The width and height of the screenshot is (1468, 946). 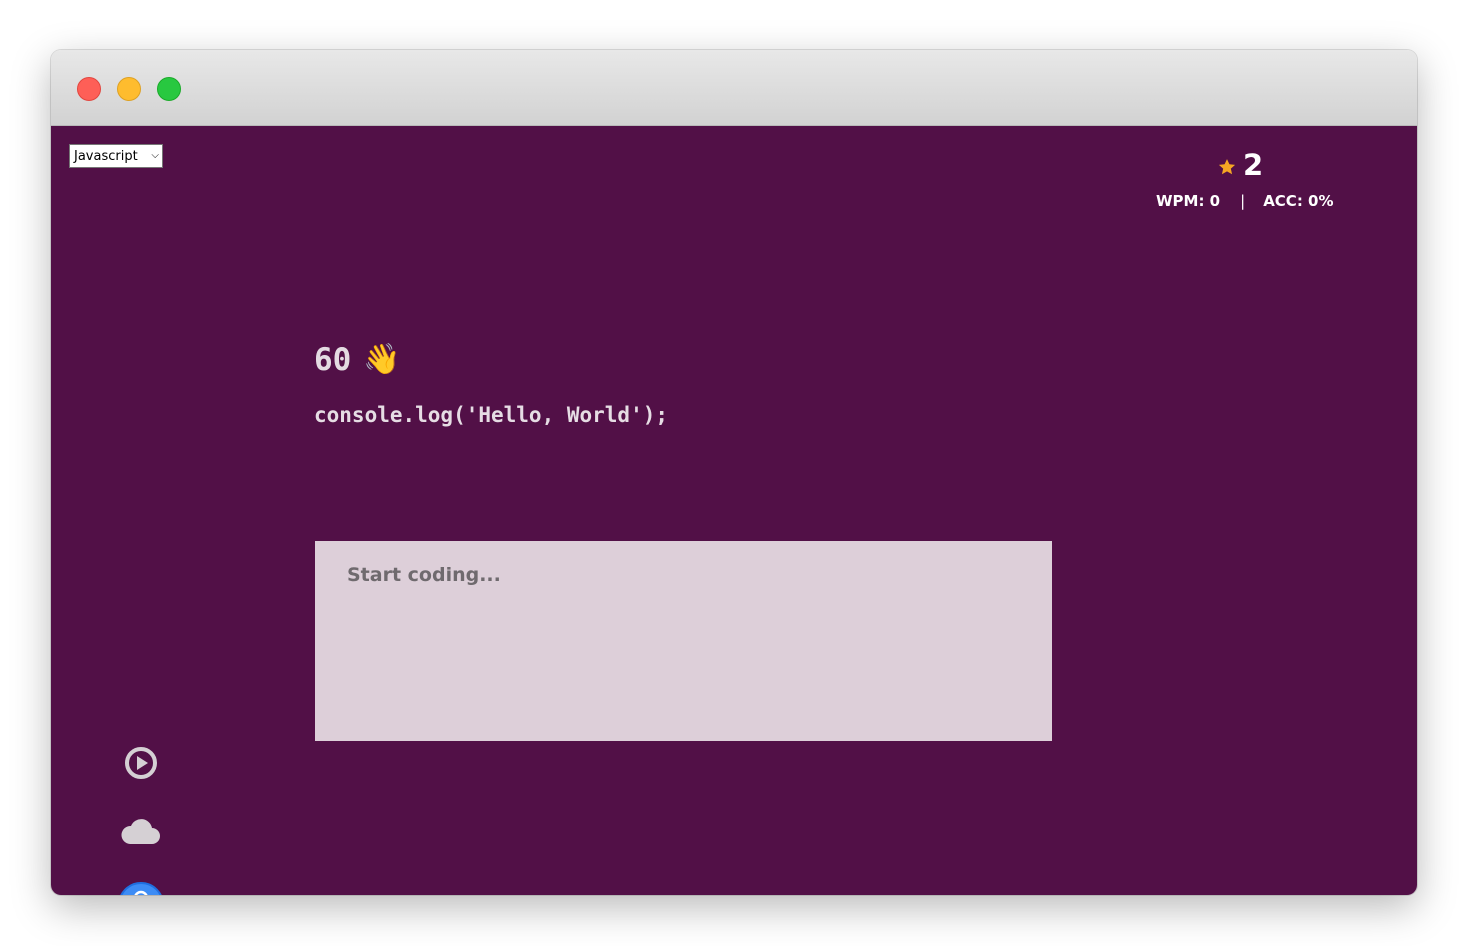 What do you see at coordinates (1253, 165) in the screenshot?
I see `score-value: 2` at bounding box center [1253, 165].